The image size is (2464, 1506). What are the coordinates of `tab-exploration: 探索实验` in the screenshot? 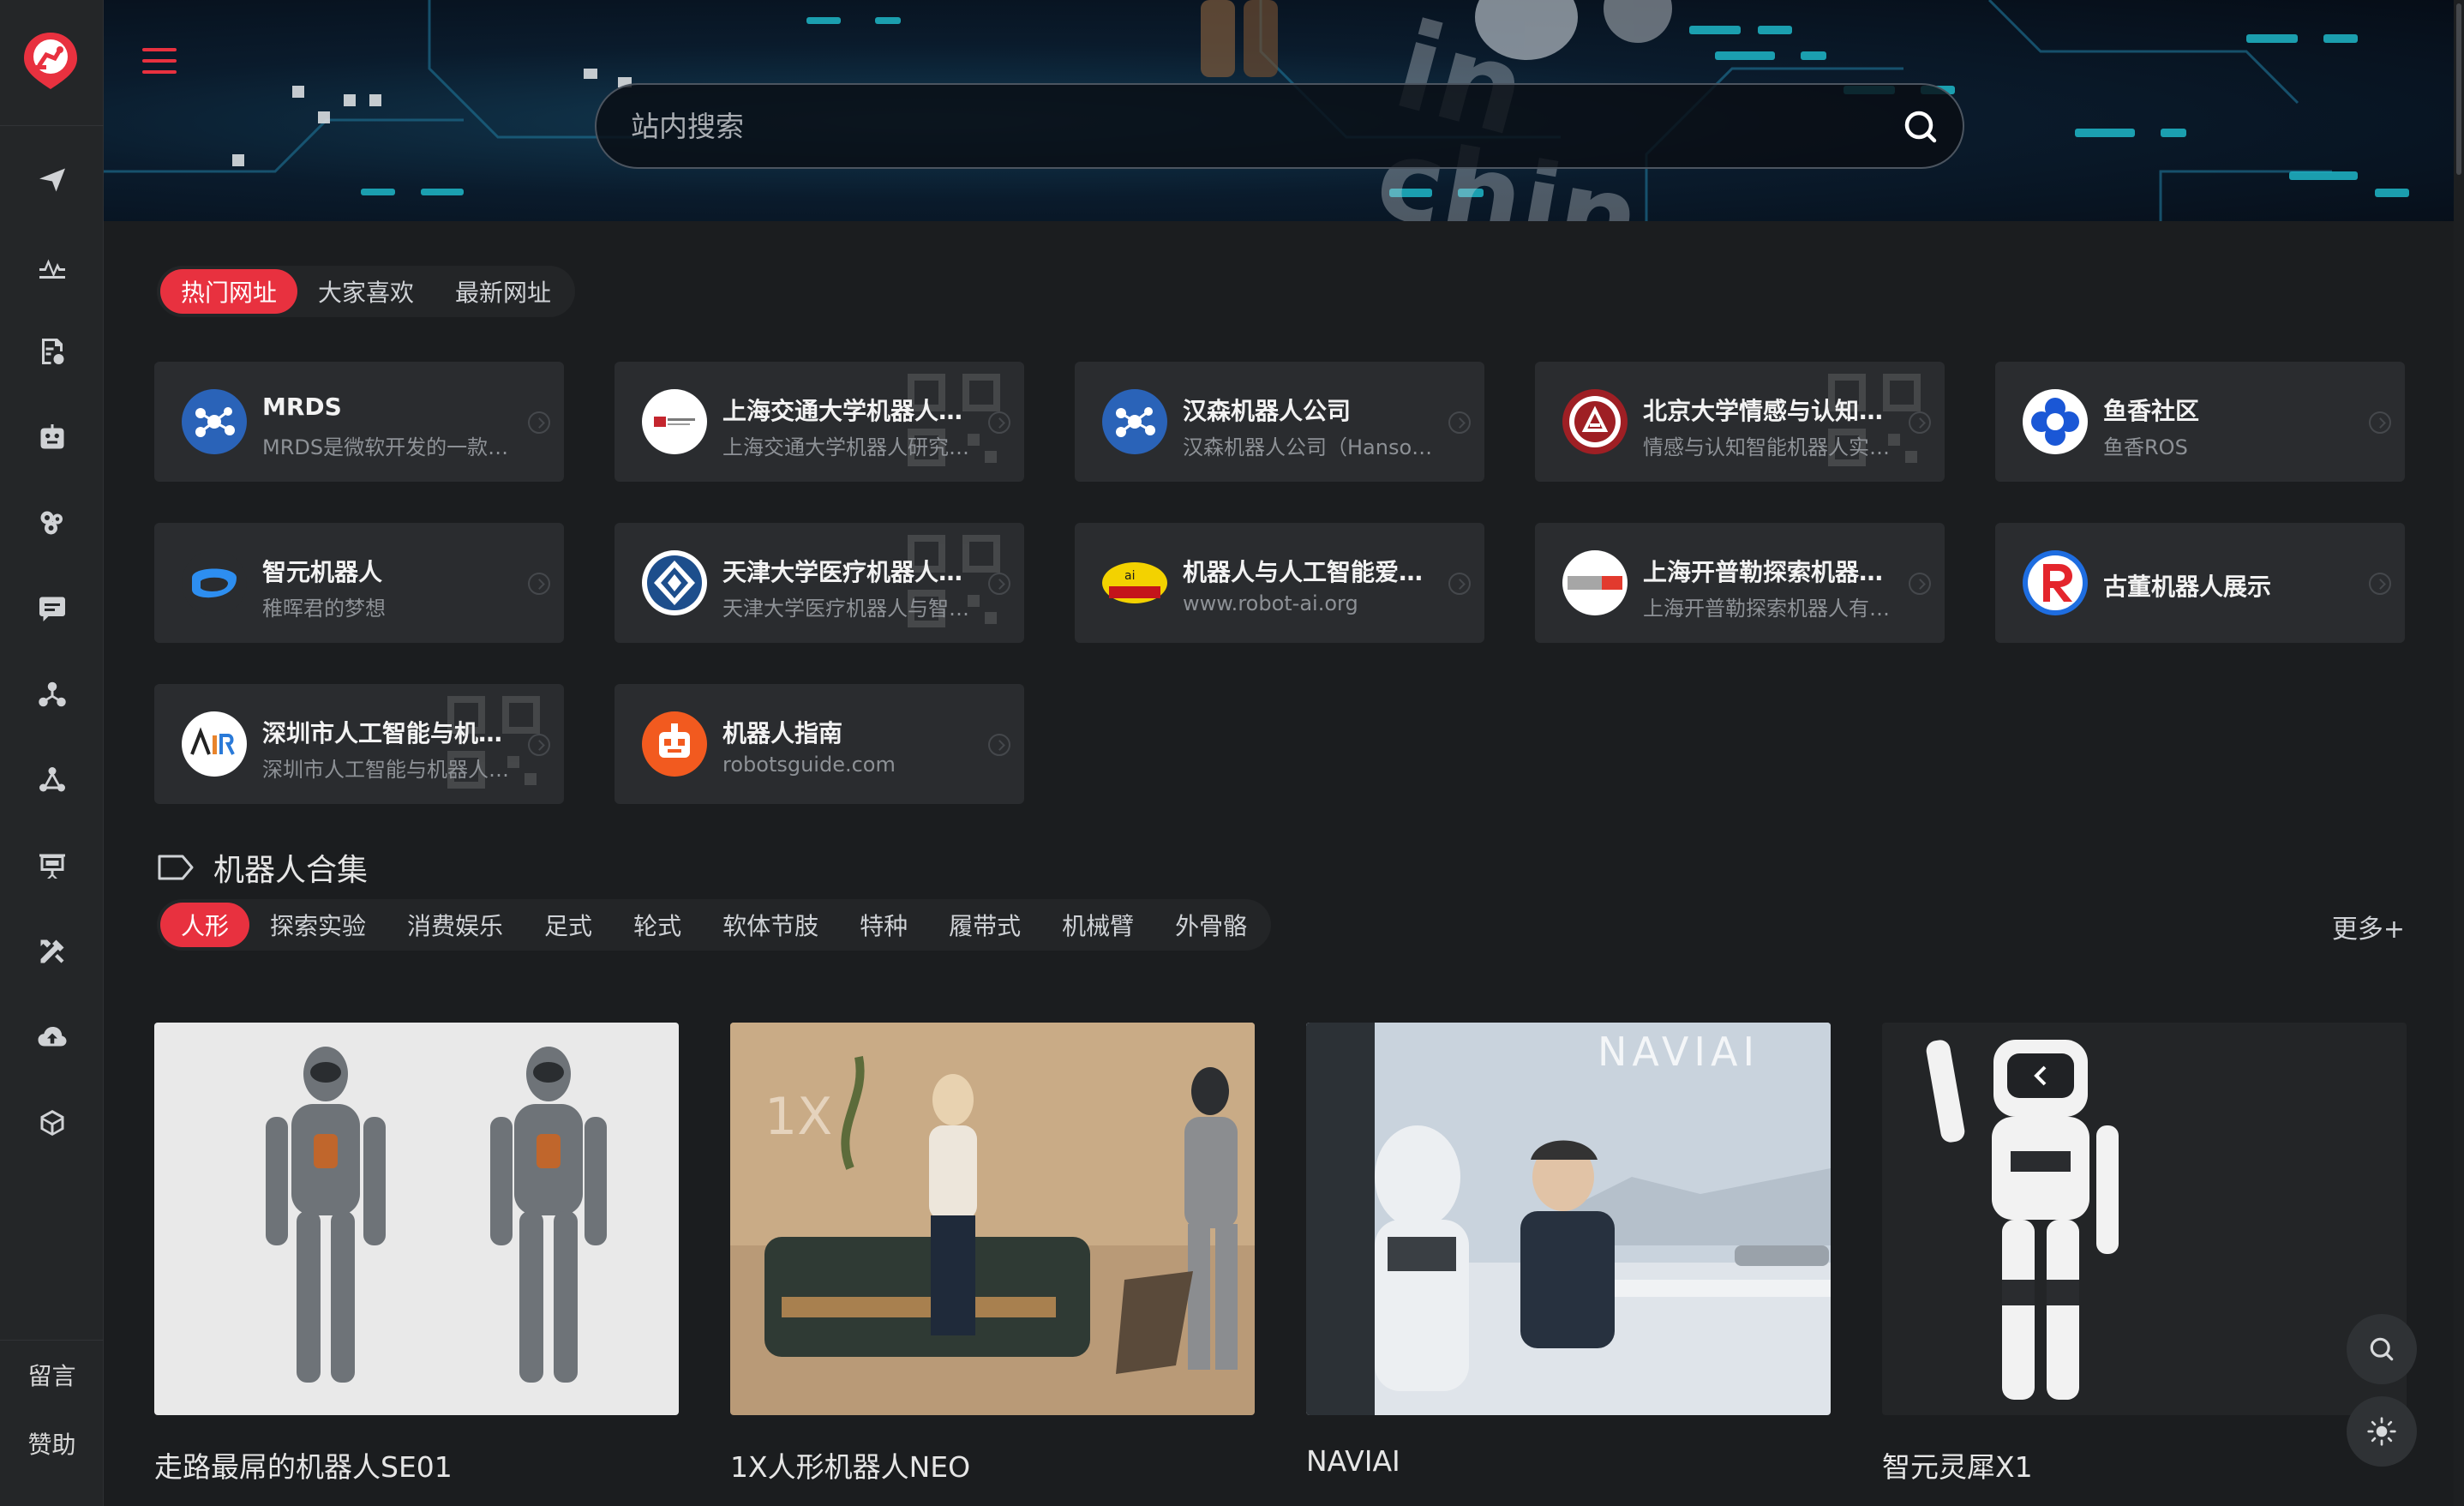 It's located at (318, 925).